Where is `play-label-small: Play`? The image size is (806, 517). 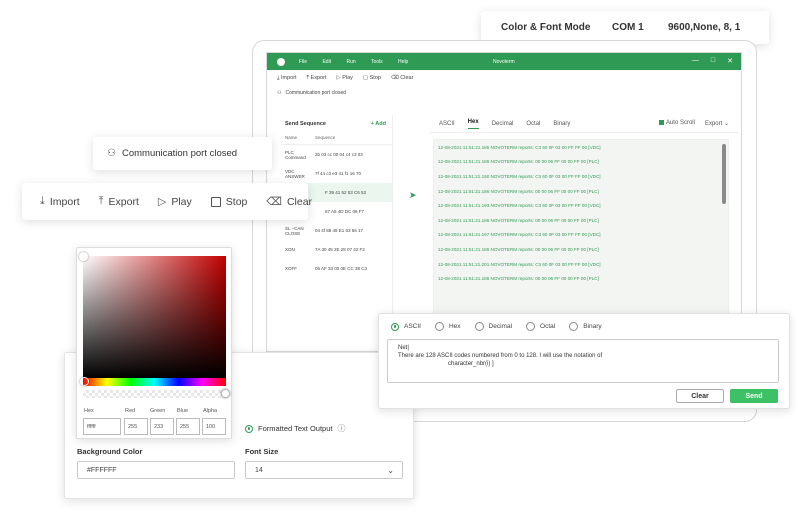 play-label-small: Play is located at coordinates (347, 78).